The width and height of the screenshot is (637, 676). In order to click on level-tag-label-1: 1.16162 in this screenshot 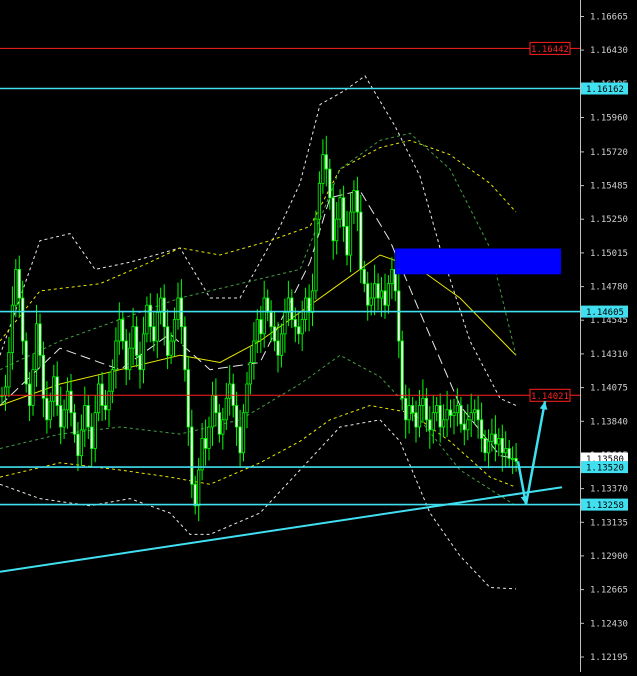, I will do `click(605, 90)`.